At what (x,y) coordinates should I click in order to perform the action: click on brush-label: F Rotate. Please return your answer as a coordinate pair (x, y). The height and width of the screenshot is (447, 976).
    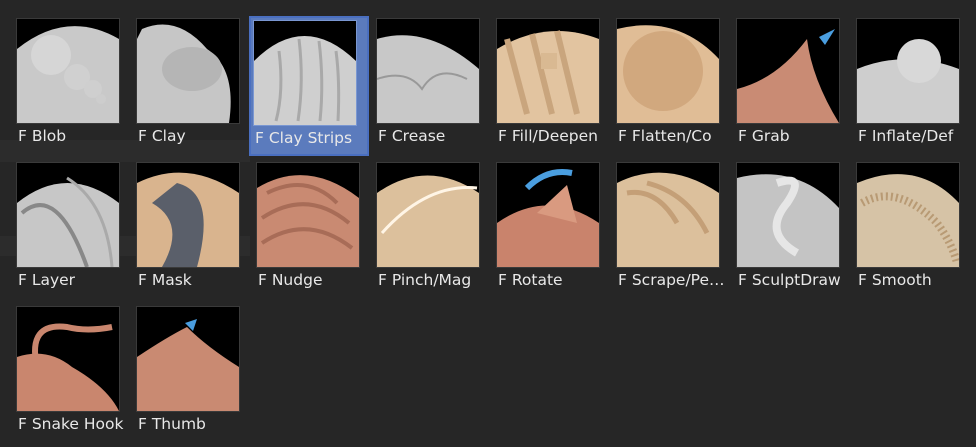
    Looking at the image, I should click on (530, 280).